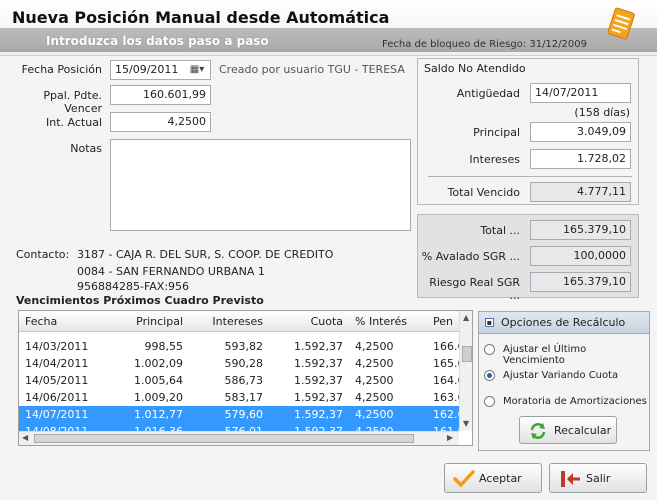 The height and width of the screenshot is (500, 657). What do you see at coordinates (158, 414) in the screenshot?
I see `cell-principal: 1.012,77` at bounding box center [158, 414].